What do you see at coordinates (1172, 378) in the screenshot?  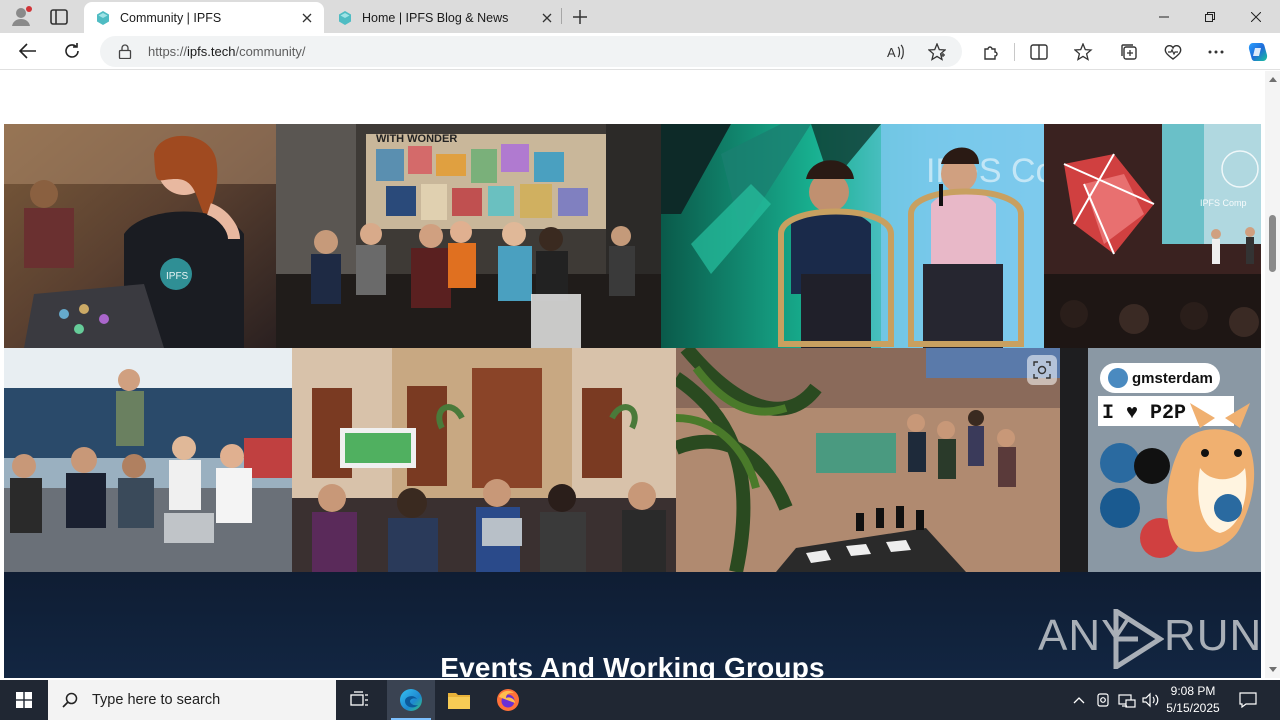 I see `sticker-text: gmsterdam` at bounding box center [1172, 378].